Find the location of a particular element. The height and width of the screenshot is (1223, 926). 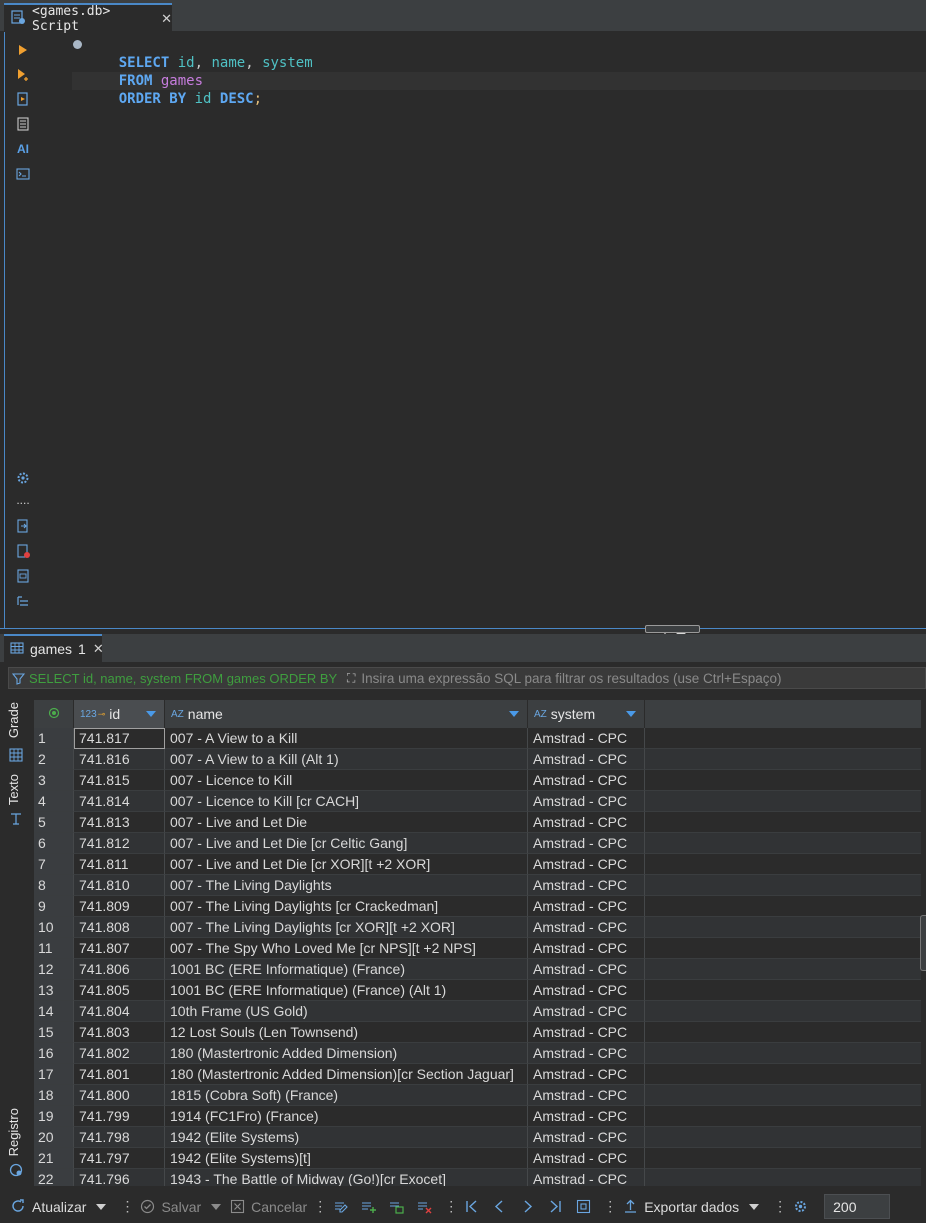

cell-name: 1815 (Cobra Soft) (France) is located at coordinates (346, 1095).